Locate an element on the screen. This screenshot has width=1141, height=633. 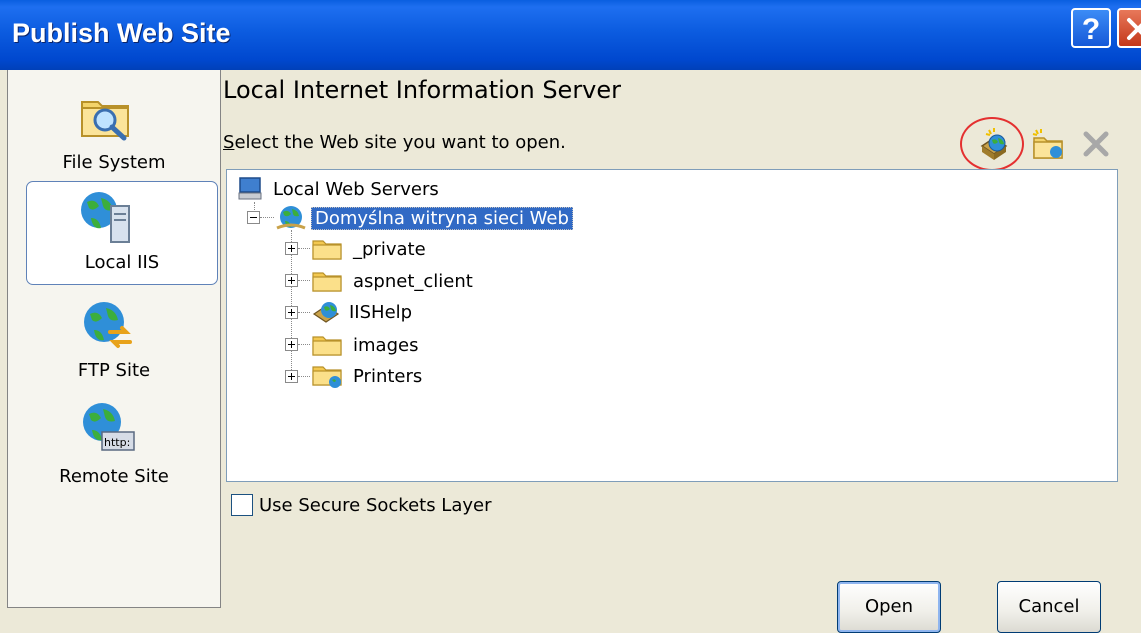
tree-node-label: _private is located at coordinates (389, 249).